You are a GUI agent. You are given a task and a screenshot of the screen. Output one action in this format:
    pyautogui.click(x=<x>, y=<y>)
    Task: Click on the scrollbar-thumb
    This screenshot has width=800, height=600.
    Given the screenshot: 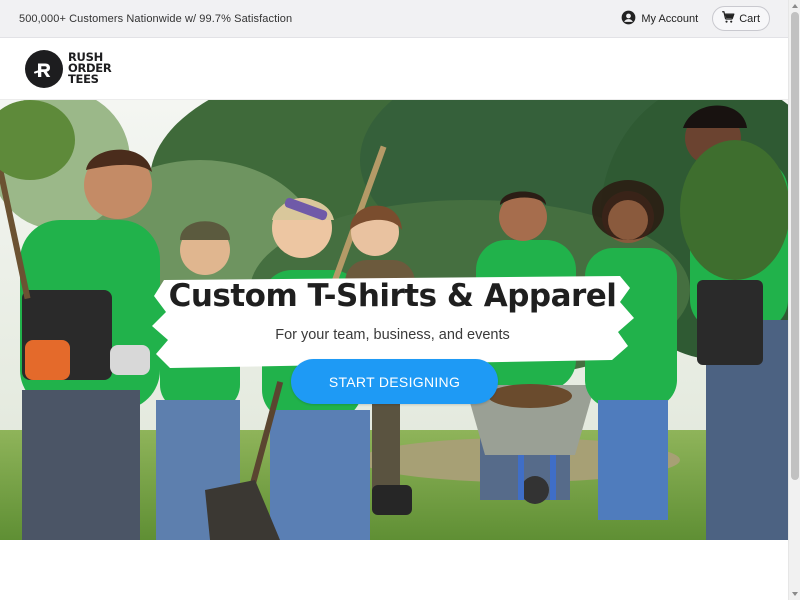 What is the action you would take?
    pyautogui.click(x=795, y=246)
    